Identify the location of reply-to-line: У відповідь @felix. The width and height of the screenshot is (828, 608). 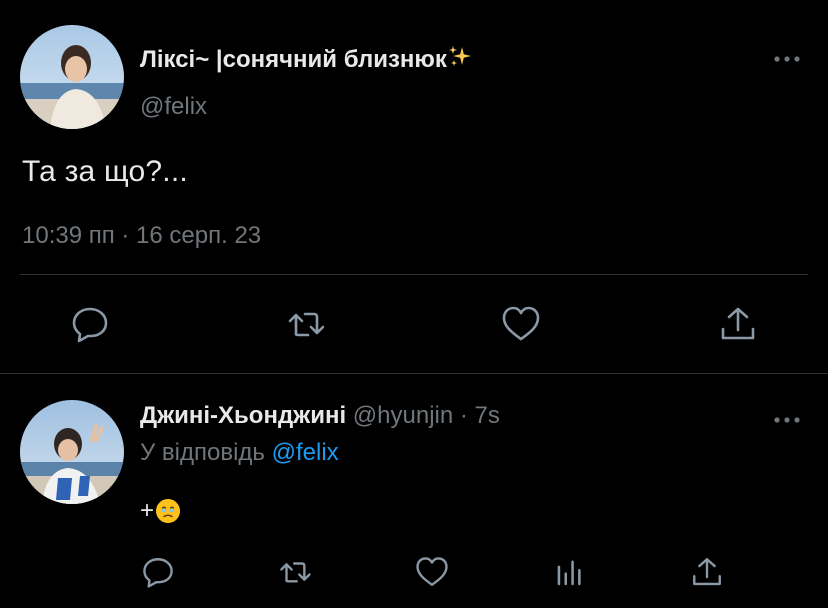
(239, 453).